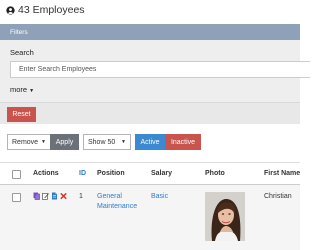 Image resolution: width=320 pixels, height=250 pixels. What do you see at coordinates (22, 52) in the screenshot?
I see `search-label: Search` at bounding box center [22, 52].